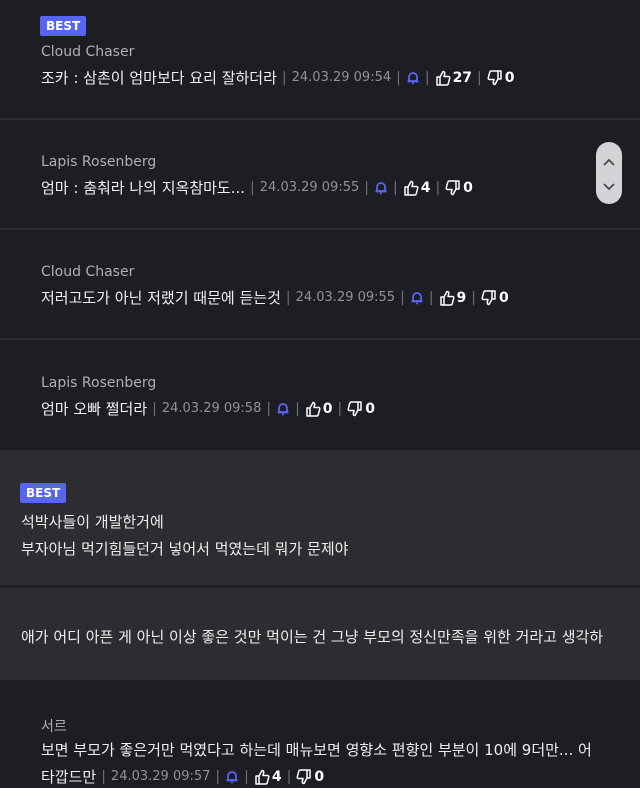  What do you see at coordinates (211, 408) in the screenshot?
I see `comment-date: 24.03.29 09:58` at bounding box center [211, 408].